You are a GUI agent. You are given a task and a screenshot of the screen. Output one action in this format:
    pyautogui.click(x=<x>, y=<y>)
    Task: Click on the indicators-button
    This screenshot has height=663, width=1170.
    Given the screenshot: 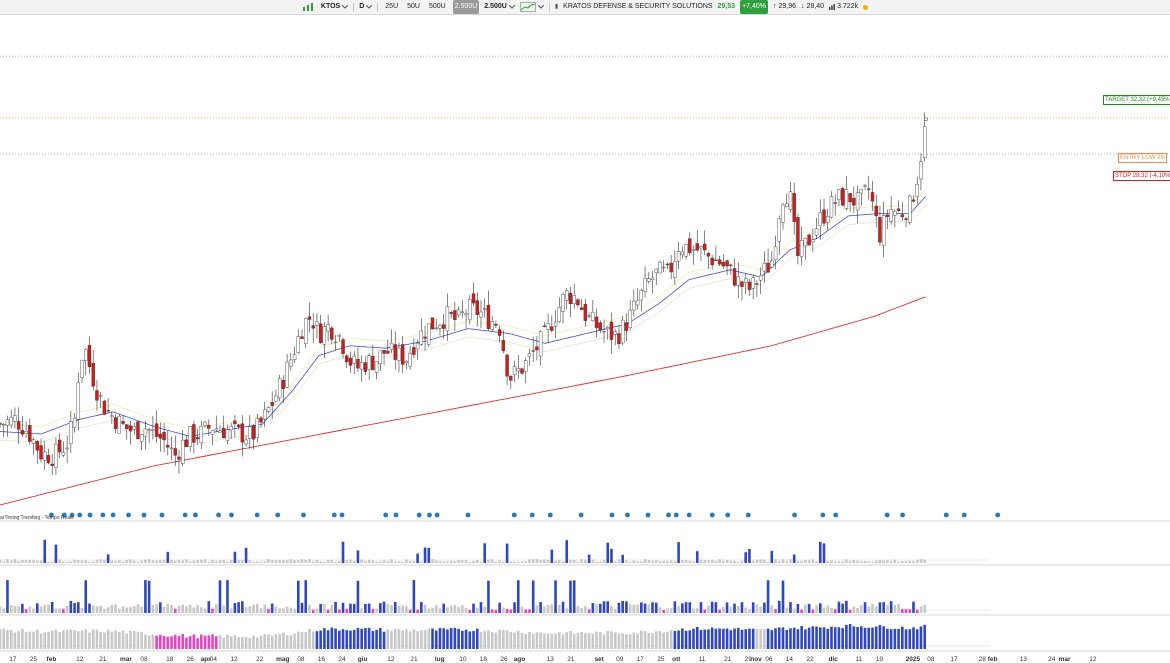 What is the action you would take?
    pyautogui.click(x=531, y=7)
    